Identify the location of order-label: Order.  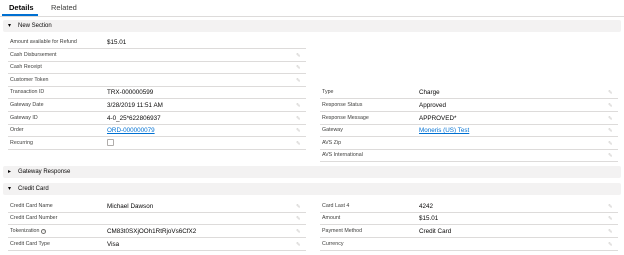
(17, 130).